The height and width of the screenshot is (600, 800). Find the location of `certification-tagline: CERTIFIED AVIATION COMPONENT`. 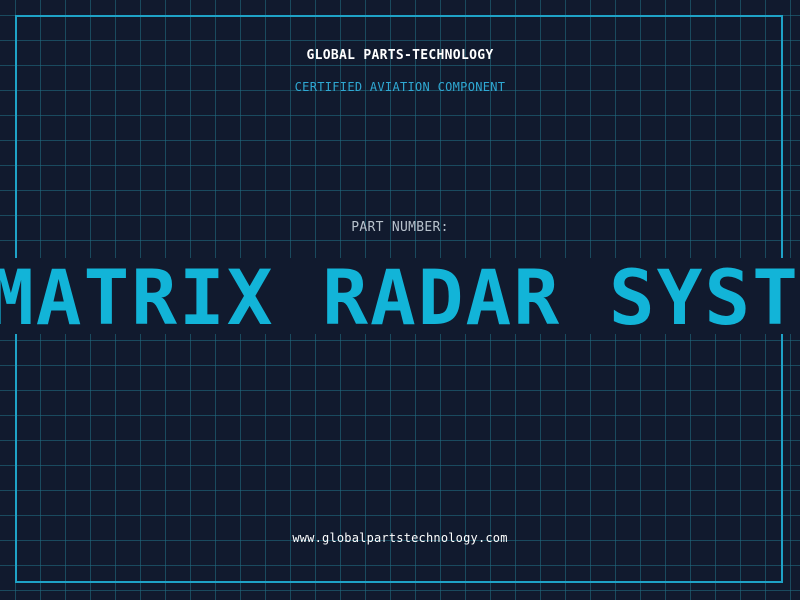

certification-tagline: CERTIFIED AVIATION COMPONENT is located at coordinates (400, 87).